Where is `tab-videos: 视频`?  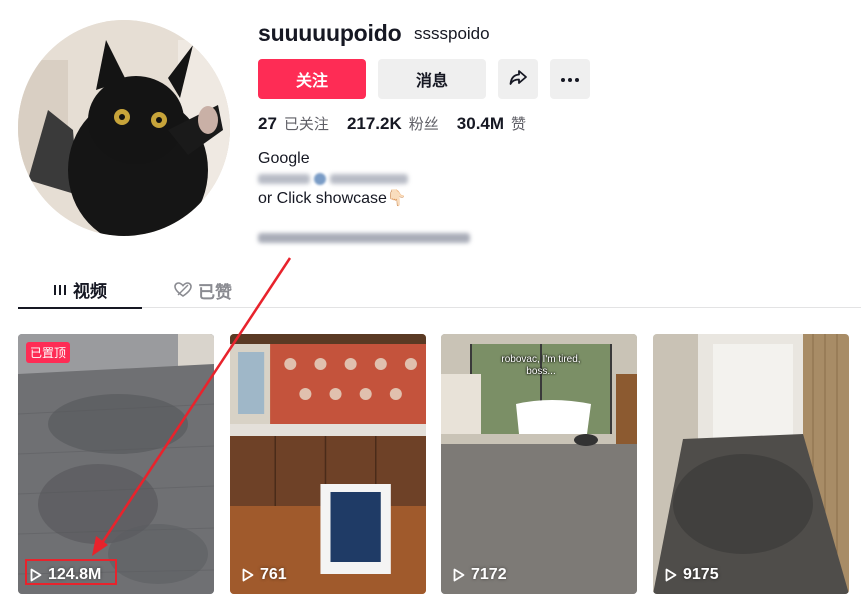
tab-videos: 视频 is located at coordinates (80, 290).